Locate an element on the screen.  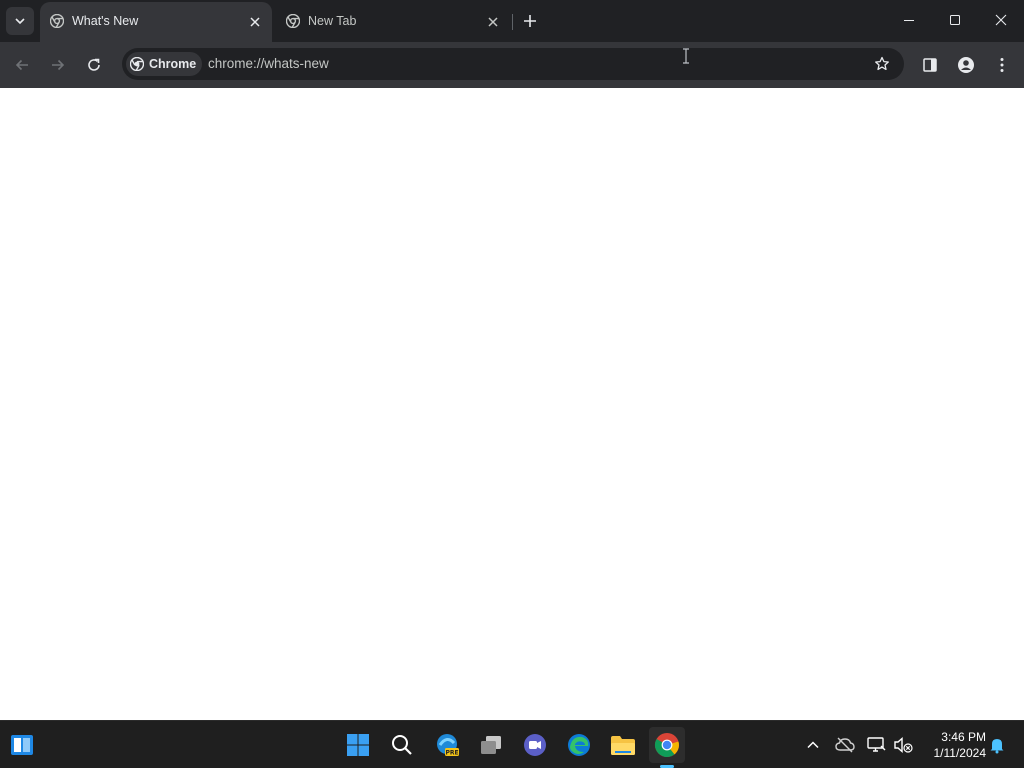
windows-start-icon is located at coordinates (358, 745).